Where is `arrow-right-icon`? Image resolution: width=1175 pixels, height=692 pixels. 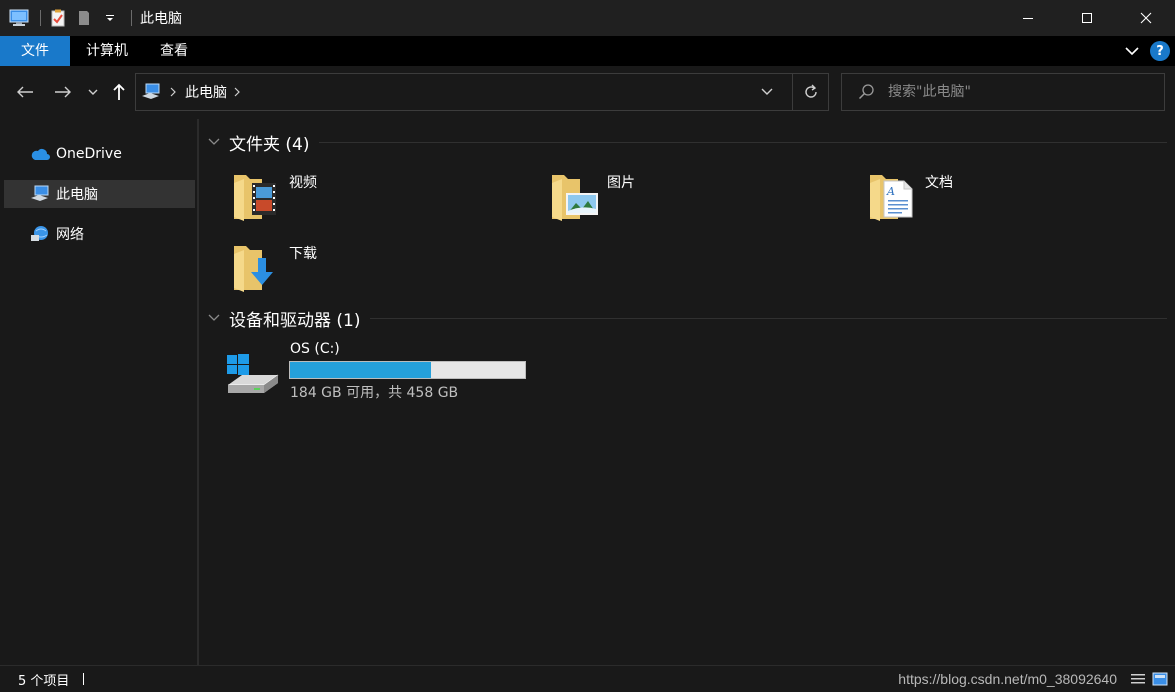 arrow-right-icon is located at coordinates (63, 92).